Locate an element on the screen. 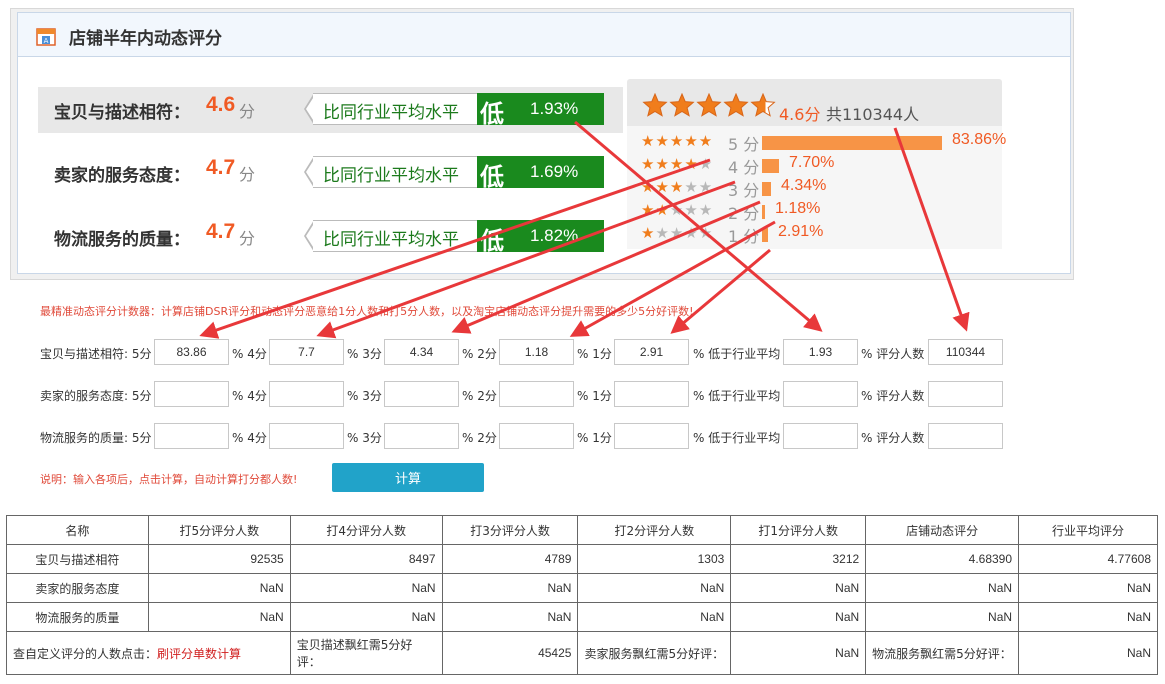  level-label: 4 分 is located at coordinates (744, 167).